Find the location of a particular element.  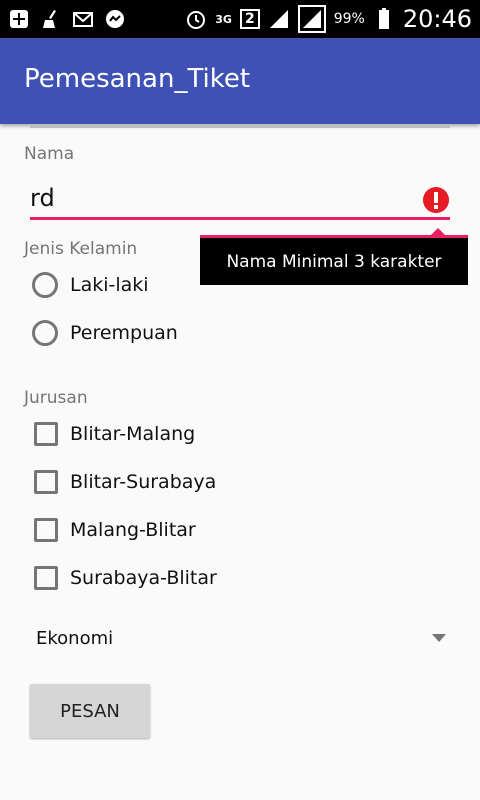

radio-perempuan: Perempuan is located at coordinates (105, 333).